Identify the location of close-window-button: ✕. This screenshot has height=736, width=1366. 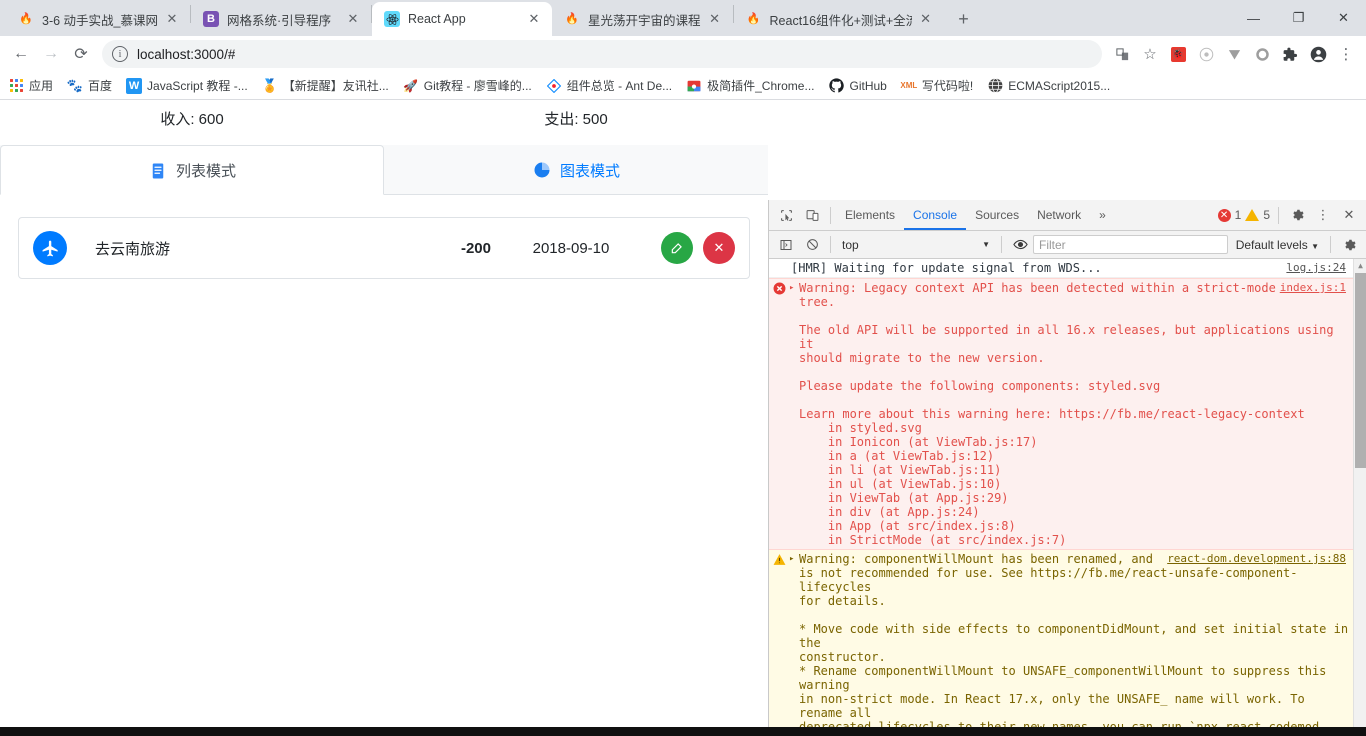
(1343, 18).